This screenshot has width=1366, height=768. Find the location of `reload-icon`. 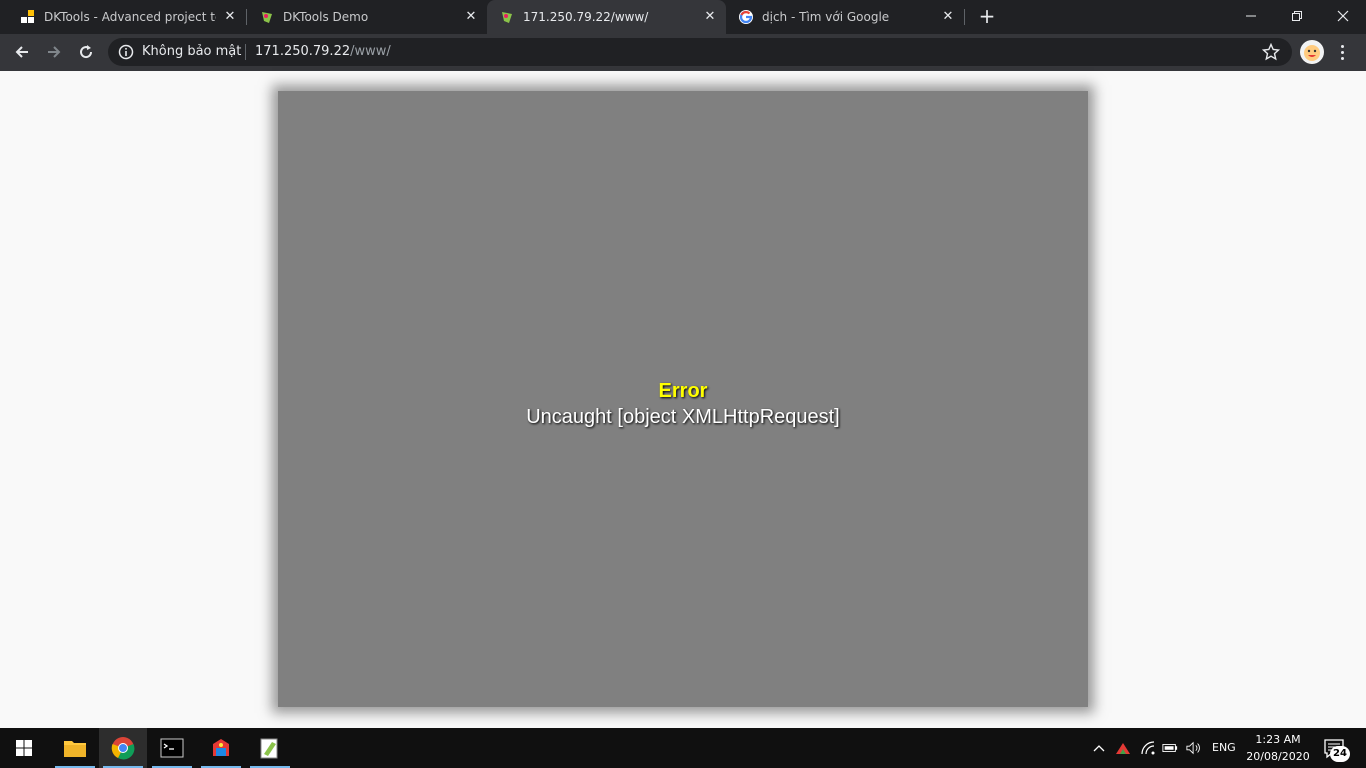

reload-icon is located at coordinates (86, 52).